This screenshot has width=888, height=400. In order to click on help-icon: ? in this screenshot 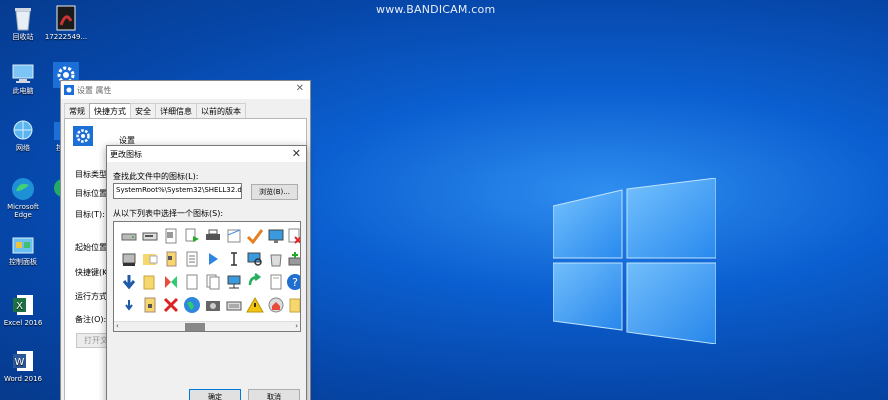, I will do `click(293, 282)`.